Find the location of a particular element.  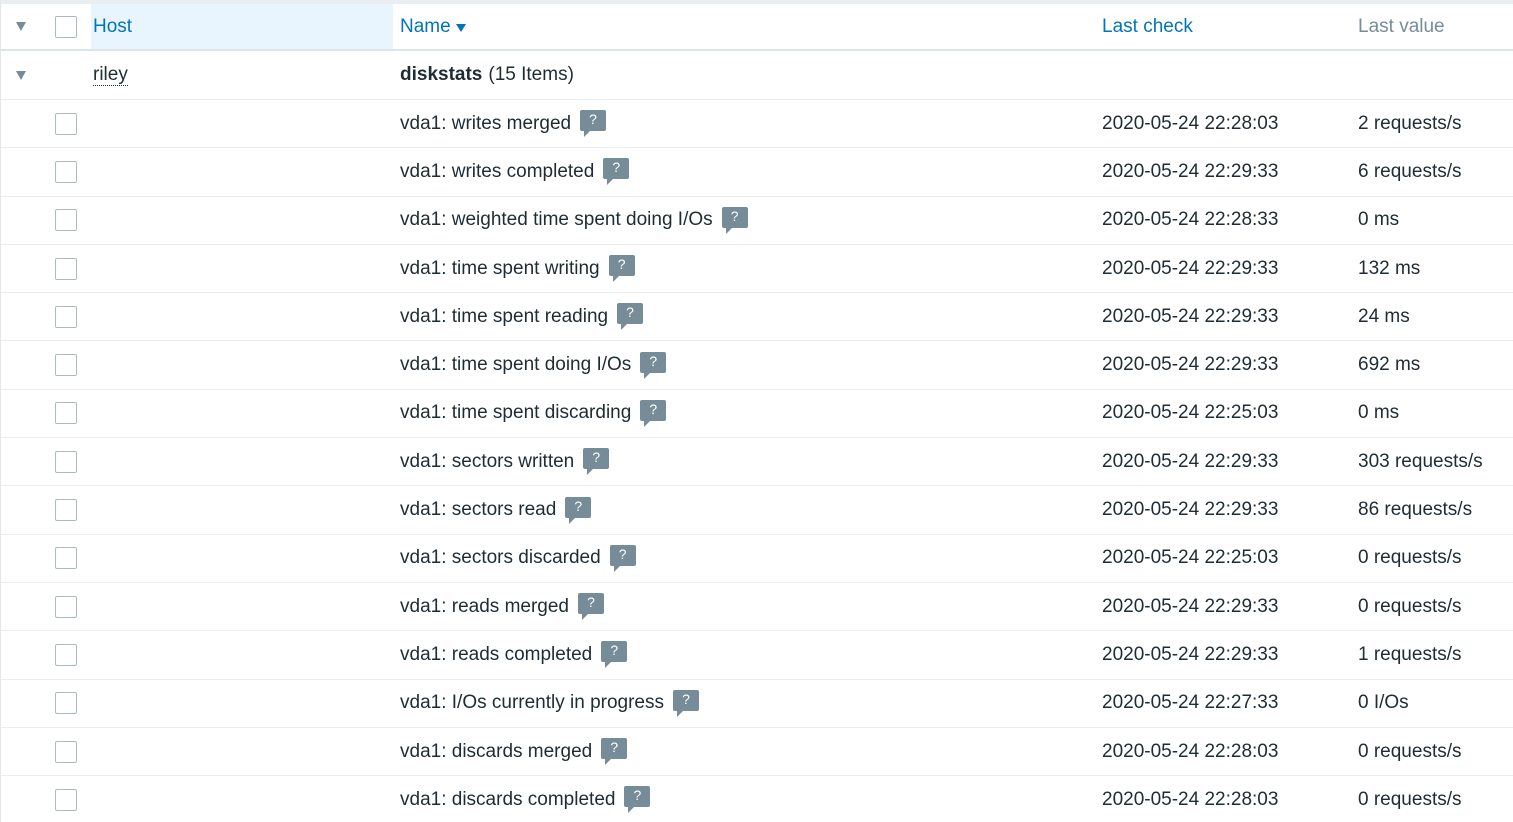

item-name-cell: vda1: reads completed? is located at coordinates (745, 654).